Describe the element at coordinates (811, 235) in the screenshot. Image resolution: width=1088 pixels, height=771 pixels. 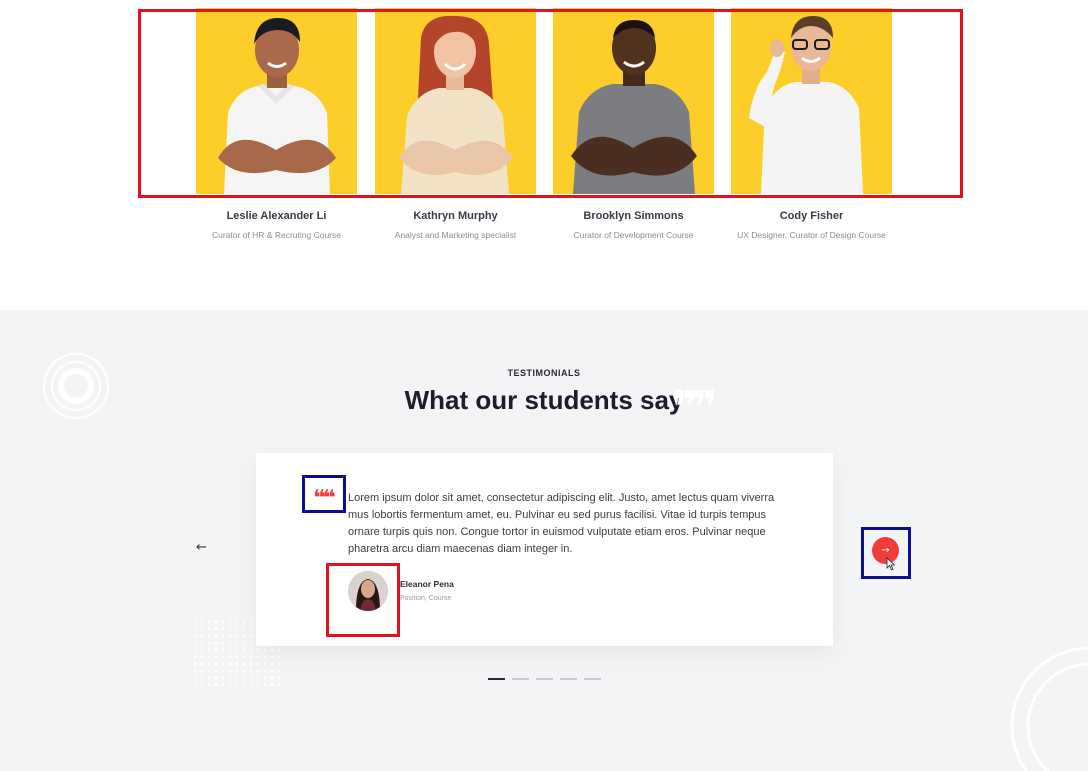
I see `member-role: UX Designer, Curator of Design Course` at that location.